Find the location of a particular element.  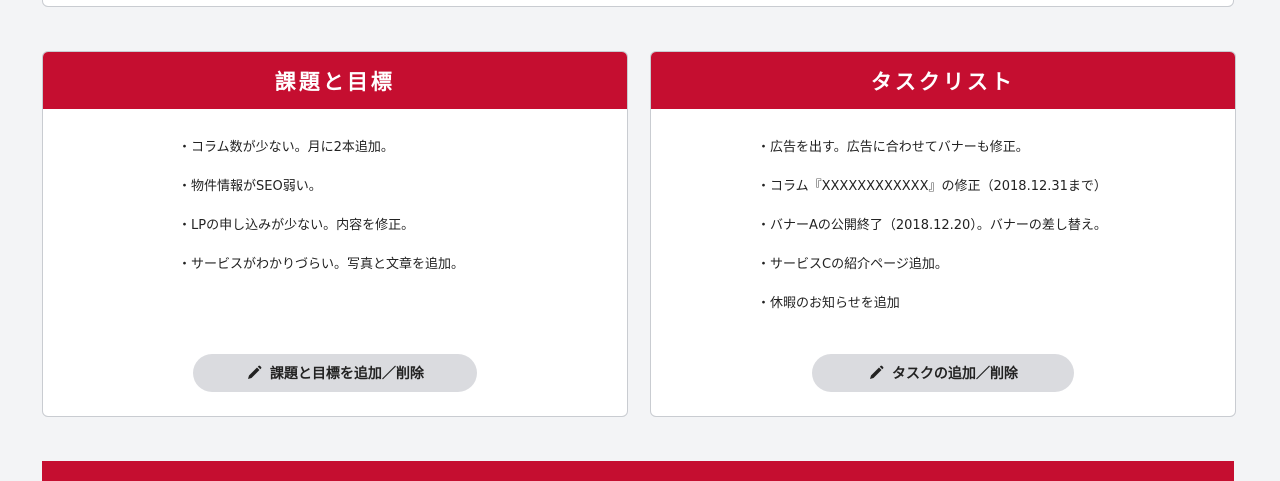

edit-issues-goals-button: 課題と目標を追加／削除 is located at coordinates (335, 373).